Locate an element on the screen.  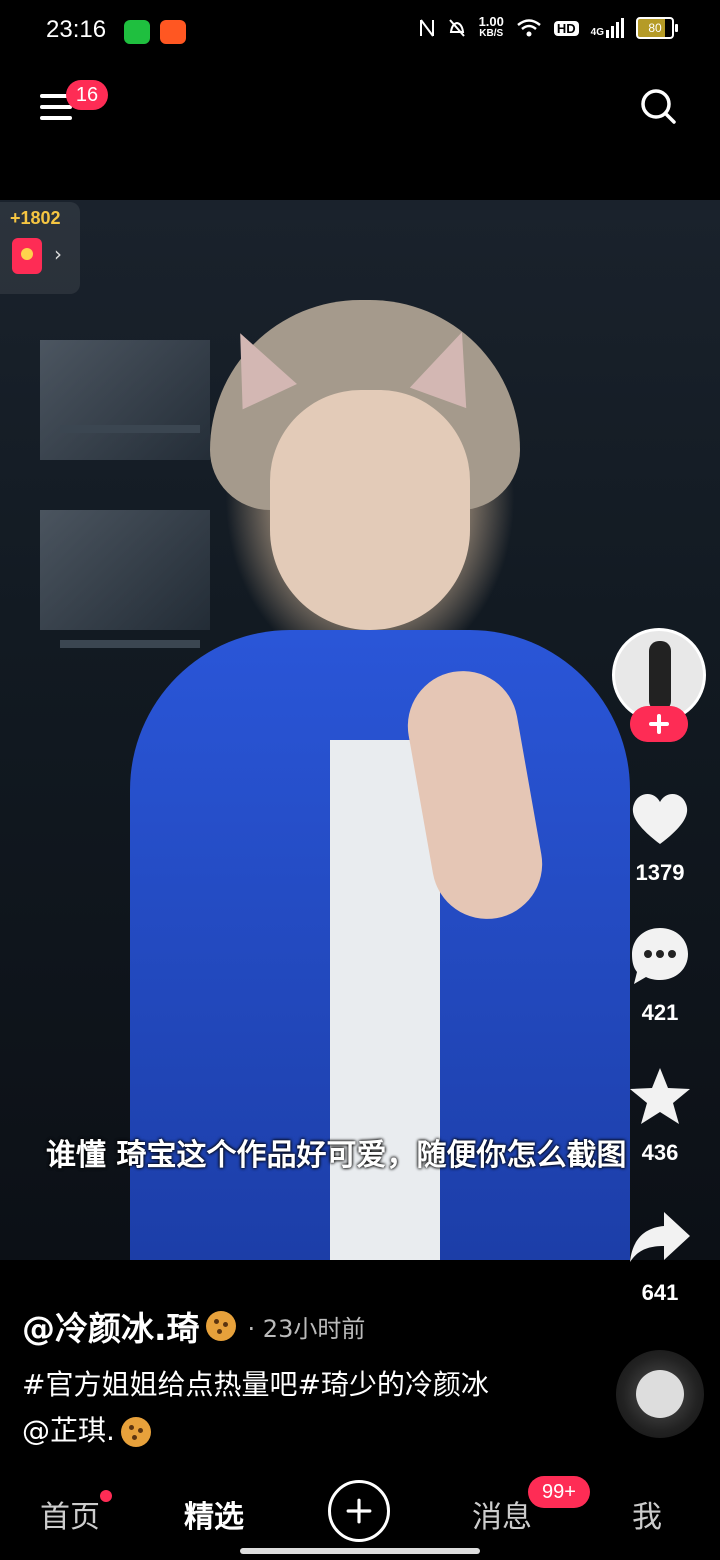
author-row: @冷颜冰.琦 · 23小时前 is located at coordinates (193, 1326).